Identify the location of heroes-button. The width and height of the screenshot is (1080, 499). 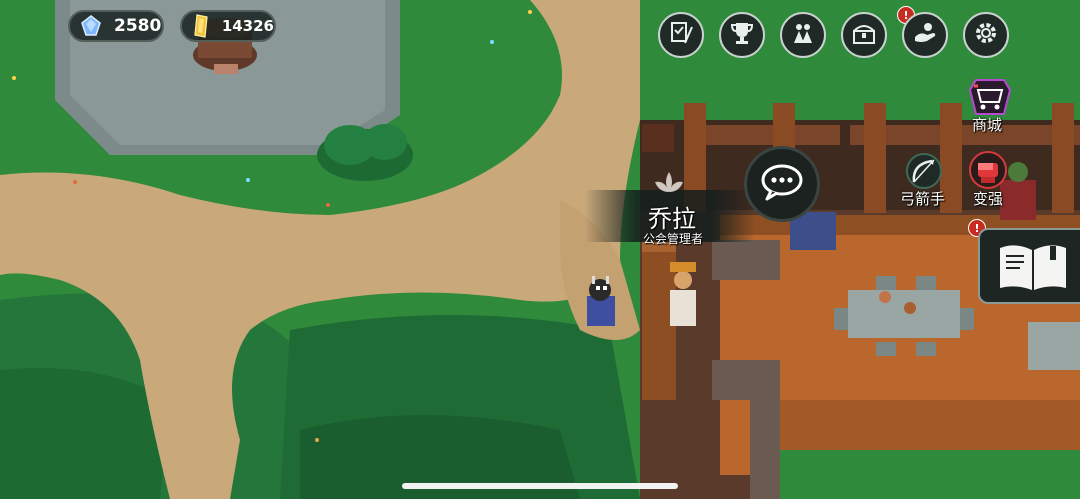
(803, 35).